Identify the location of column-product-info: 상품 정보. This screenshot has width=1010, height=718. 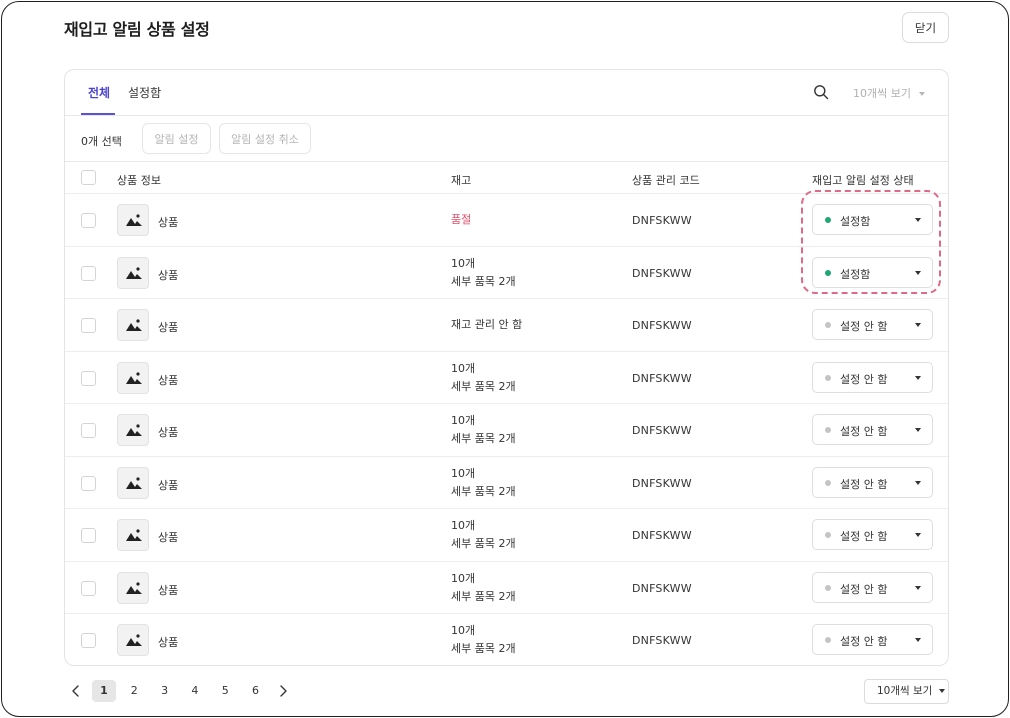
(139, 180).